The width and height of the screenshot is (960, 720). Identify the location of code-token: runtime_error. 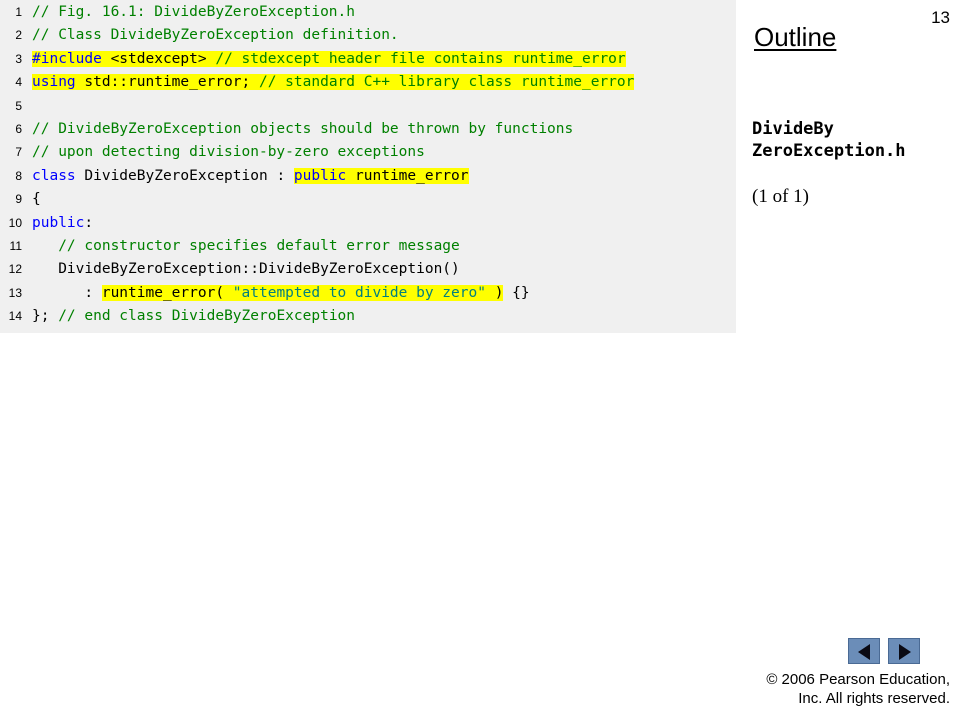
(407, 175).